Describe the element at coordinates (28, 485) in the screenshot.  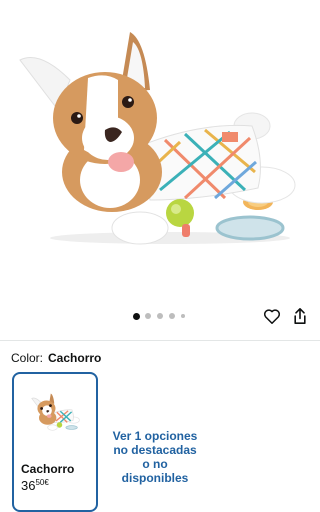
I see `price-whole: 36` at that location.